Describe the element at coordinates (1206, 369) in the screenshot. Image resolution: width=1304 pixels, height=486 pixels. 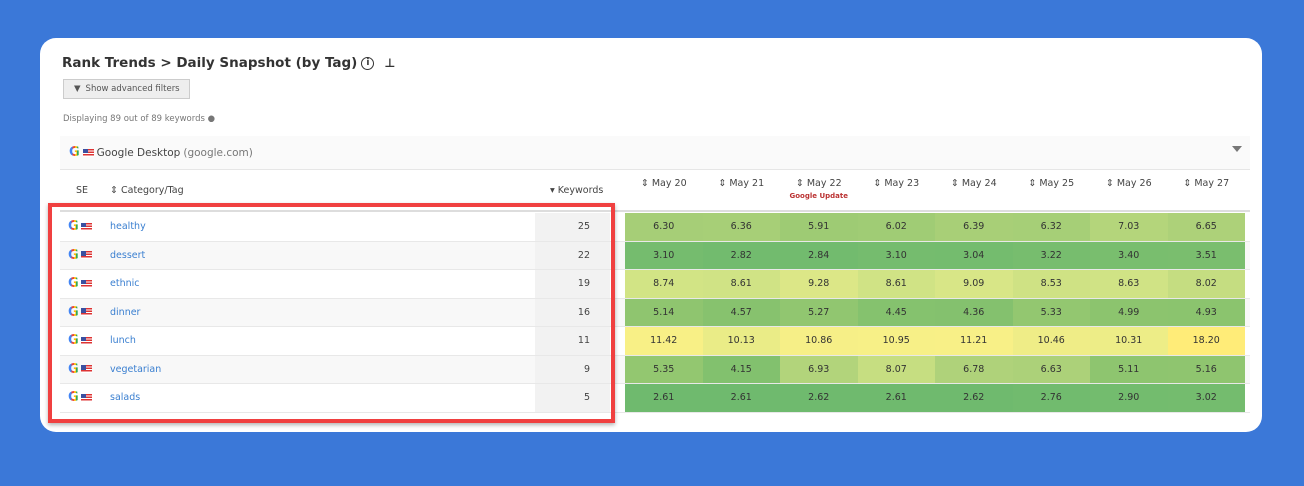
I see `rank-value-cell: 5.16` at that location.